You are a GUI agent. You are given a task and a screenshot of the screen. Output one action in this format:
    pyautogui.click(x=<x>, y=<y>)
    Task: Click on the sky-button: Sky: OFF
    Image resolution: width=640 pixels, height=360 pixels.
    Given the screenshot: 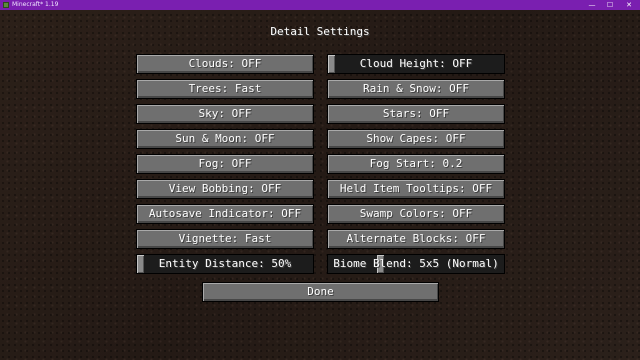 What is the action you would take?
    pyautogui.click(x=225, y=114)
    